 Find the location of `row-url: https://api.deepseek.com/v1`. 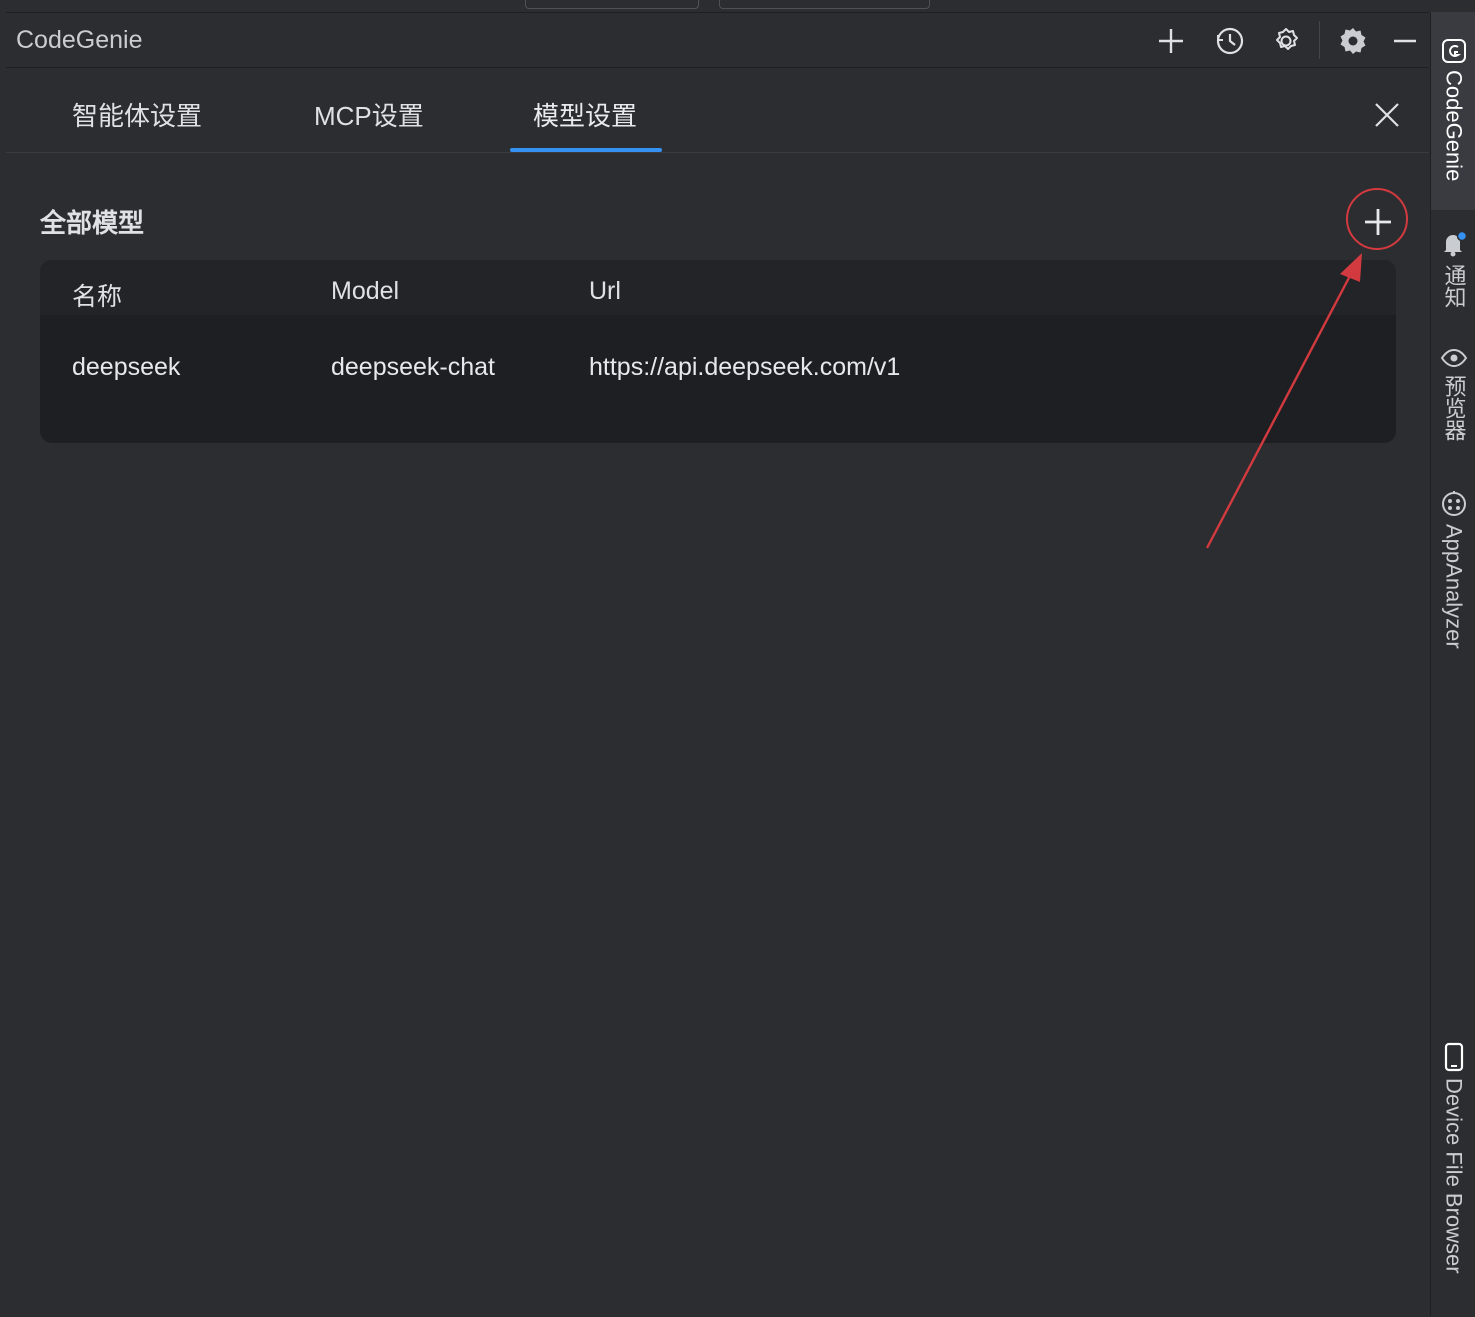

row-url: https://api.deepseek.com/v1 is located at coordinates (745, 367).